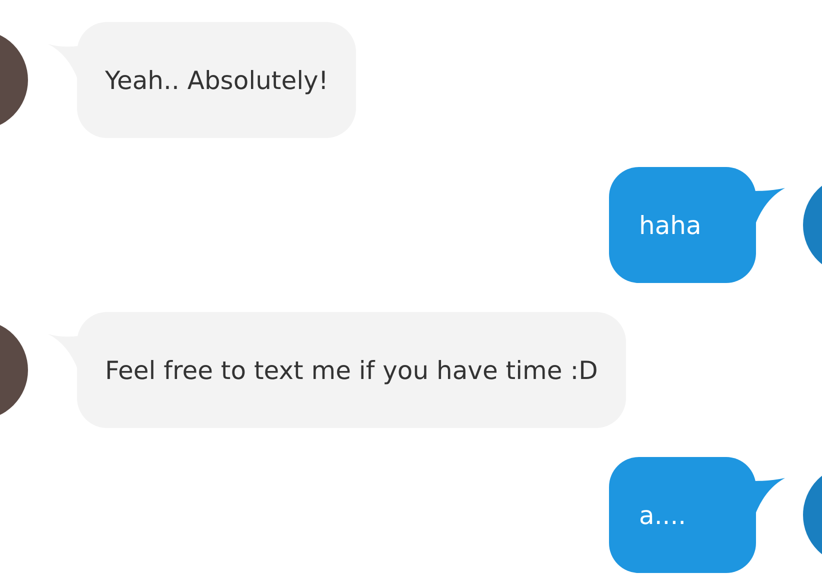 Image resolution: width=822 pixels, height=588 pixels. Describe the element at coordinates (351, 370) in the screenshot. I see `message-bubble: Feel free to text me if you have time :D` at that location.